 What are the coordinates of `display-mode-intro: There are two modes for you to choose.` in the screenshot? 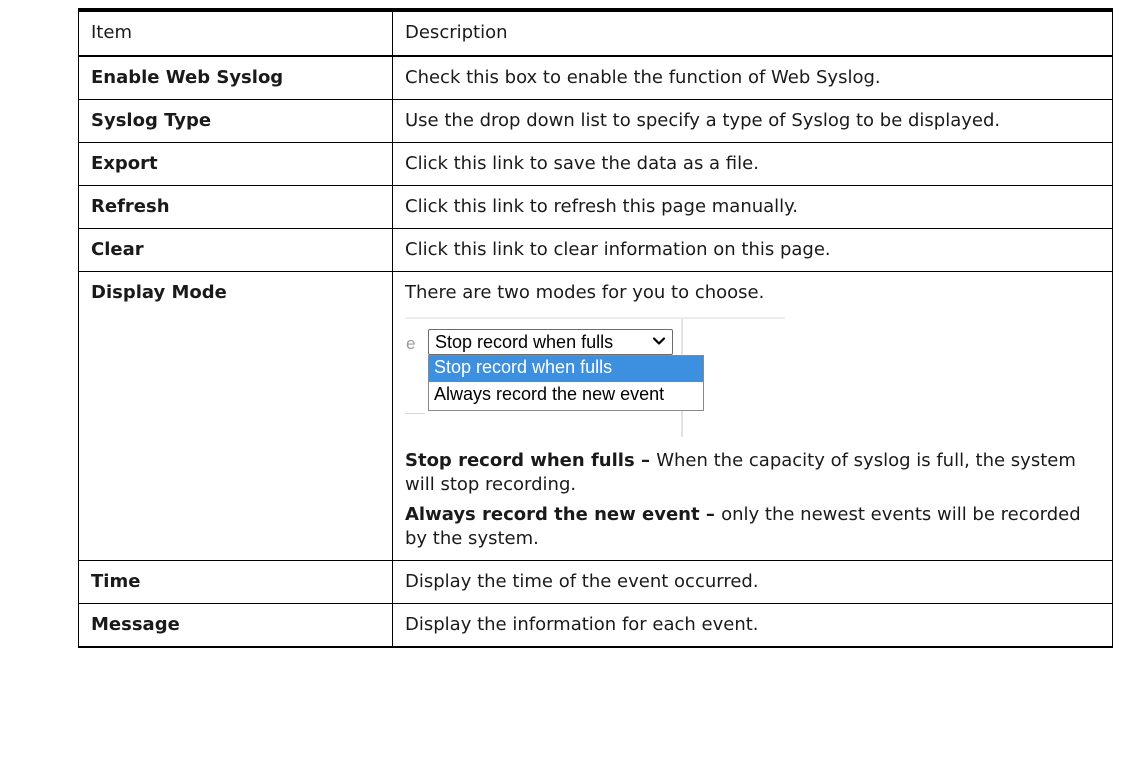 It's located at (585, 292).